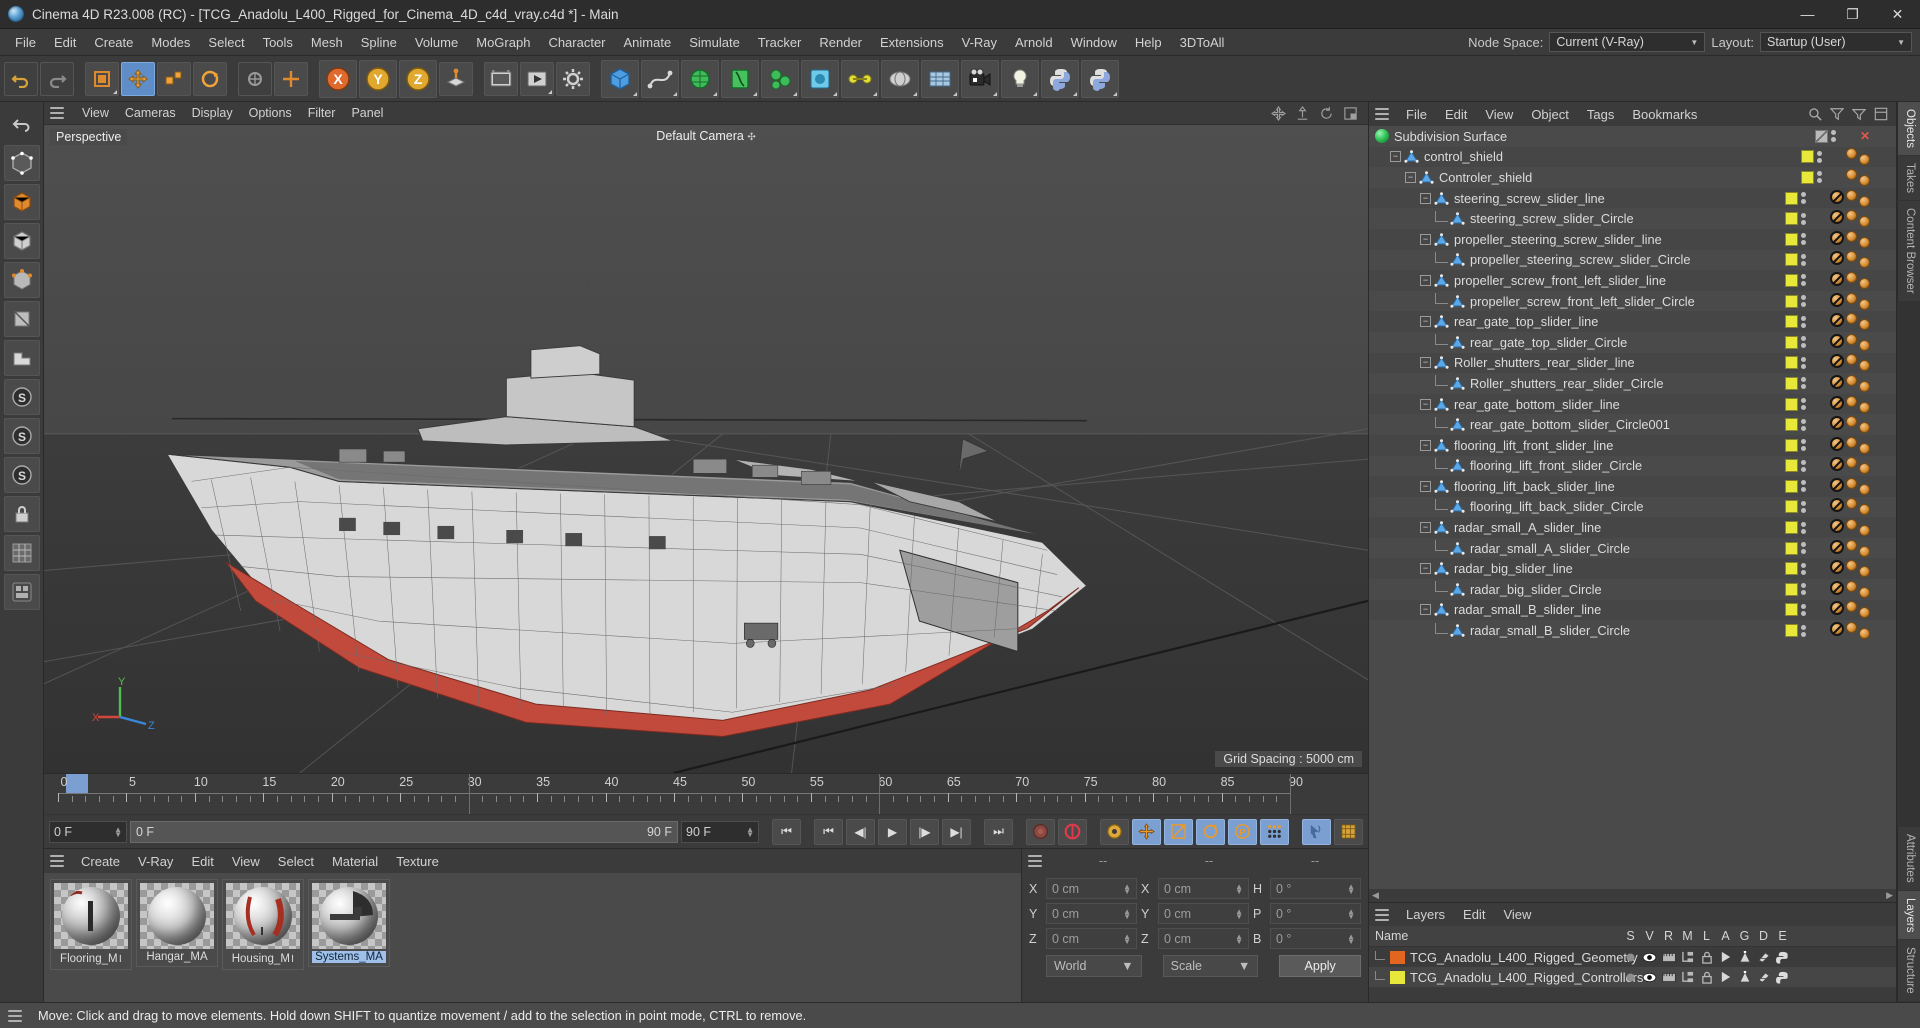 This screenshot has width=1920, height=1028. What do you see at coordinates (1836, 42) in the screenshot?
I see `layout-select: Startup (User) ▼` at bounding box center [1836, 42].